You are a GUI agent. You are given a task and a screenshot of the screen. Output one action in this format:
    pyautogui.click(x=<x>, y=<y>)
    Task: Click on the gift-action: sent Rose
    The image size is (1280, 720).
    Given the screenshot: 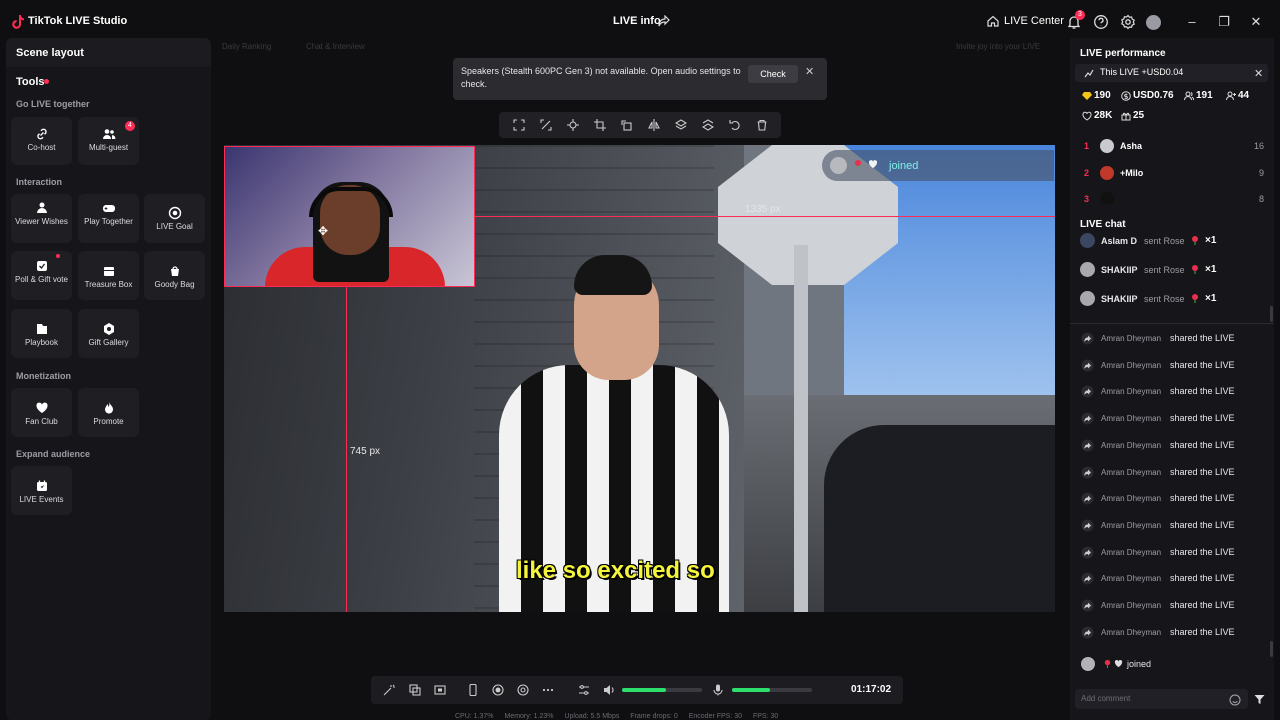 What is the action you would take?
    pyautogui.click(x=1164, y=299)
    